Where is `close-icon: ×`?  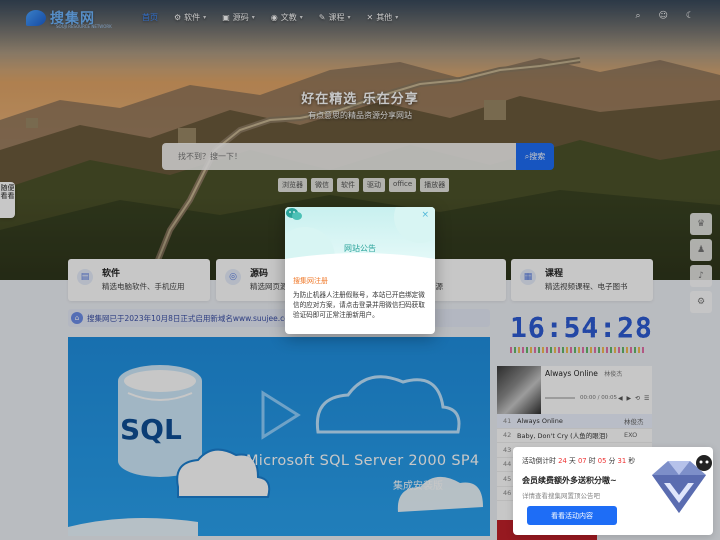 close-icon: × is located at coordinates (425, 215).